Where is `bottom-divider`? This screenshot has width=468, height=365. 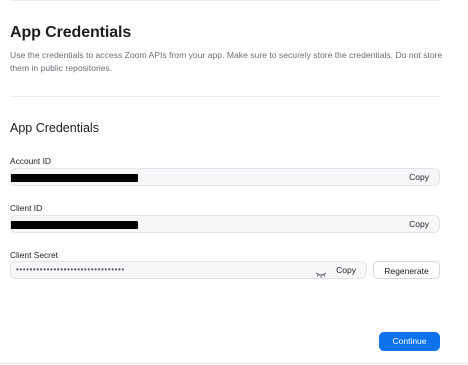 bottom-divider is located at coordinates (234, 363).